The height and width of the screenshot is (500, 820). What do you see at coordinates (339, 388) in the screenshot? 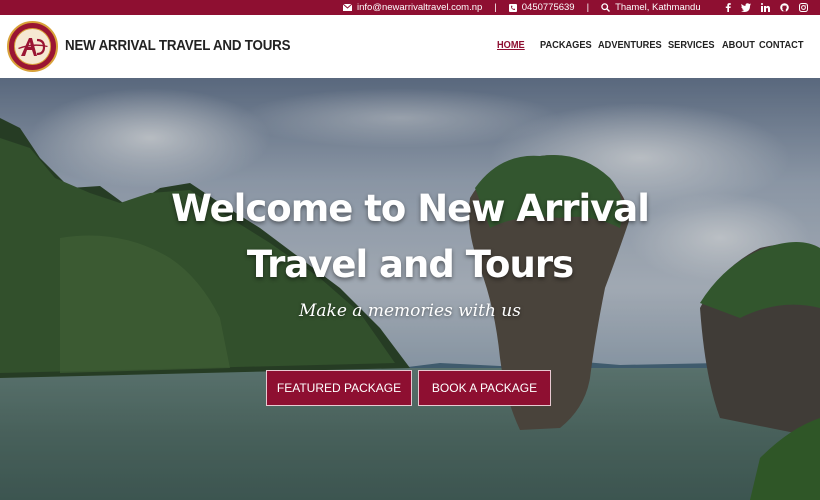
I see `featured-package-button: FEATURED PACKAGE` at bounding box center [339, 388].